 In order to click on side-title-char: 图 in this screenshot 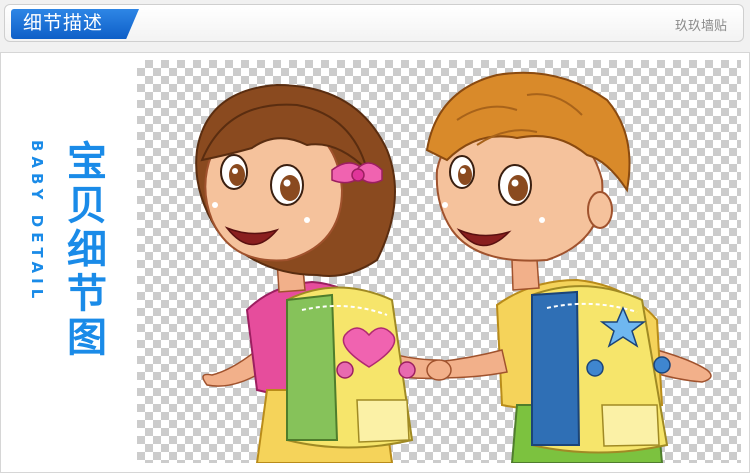, I will do `click(87, 338)`.